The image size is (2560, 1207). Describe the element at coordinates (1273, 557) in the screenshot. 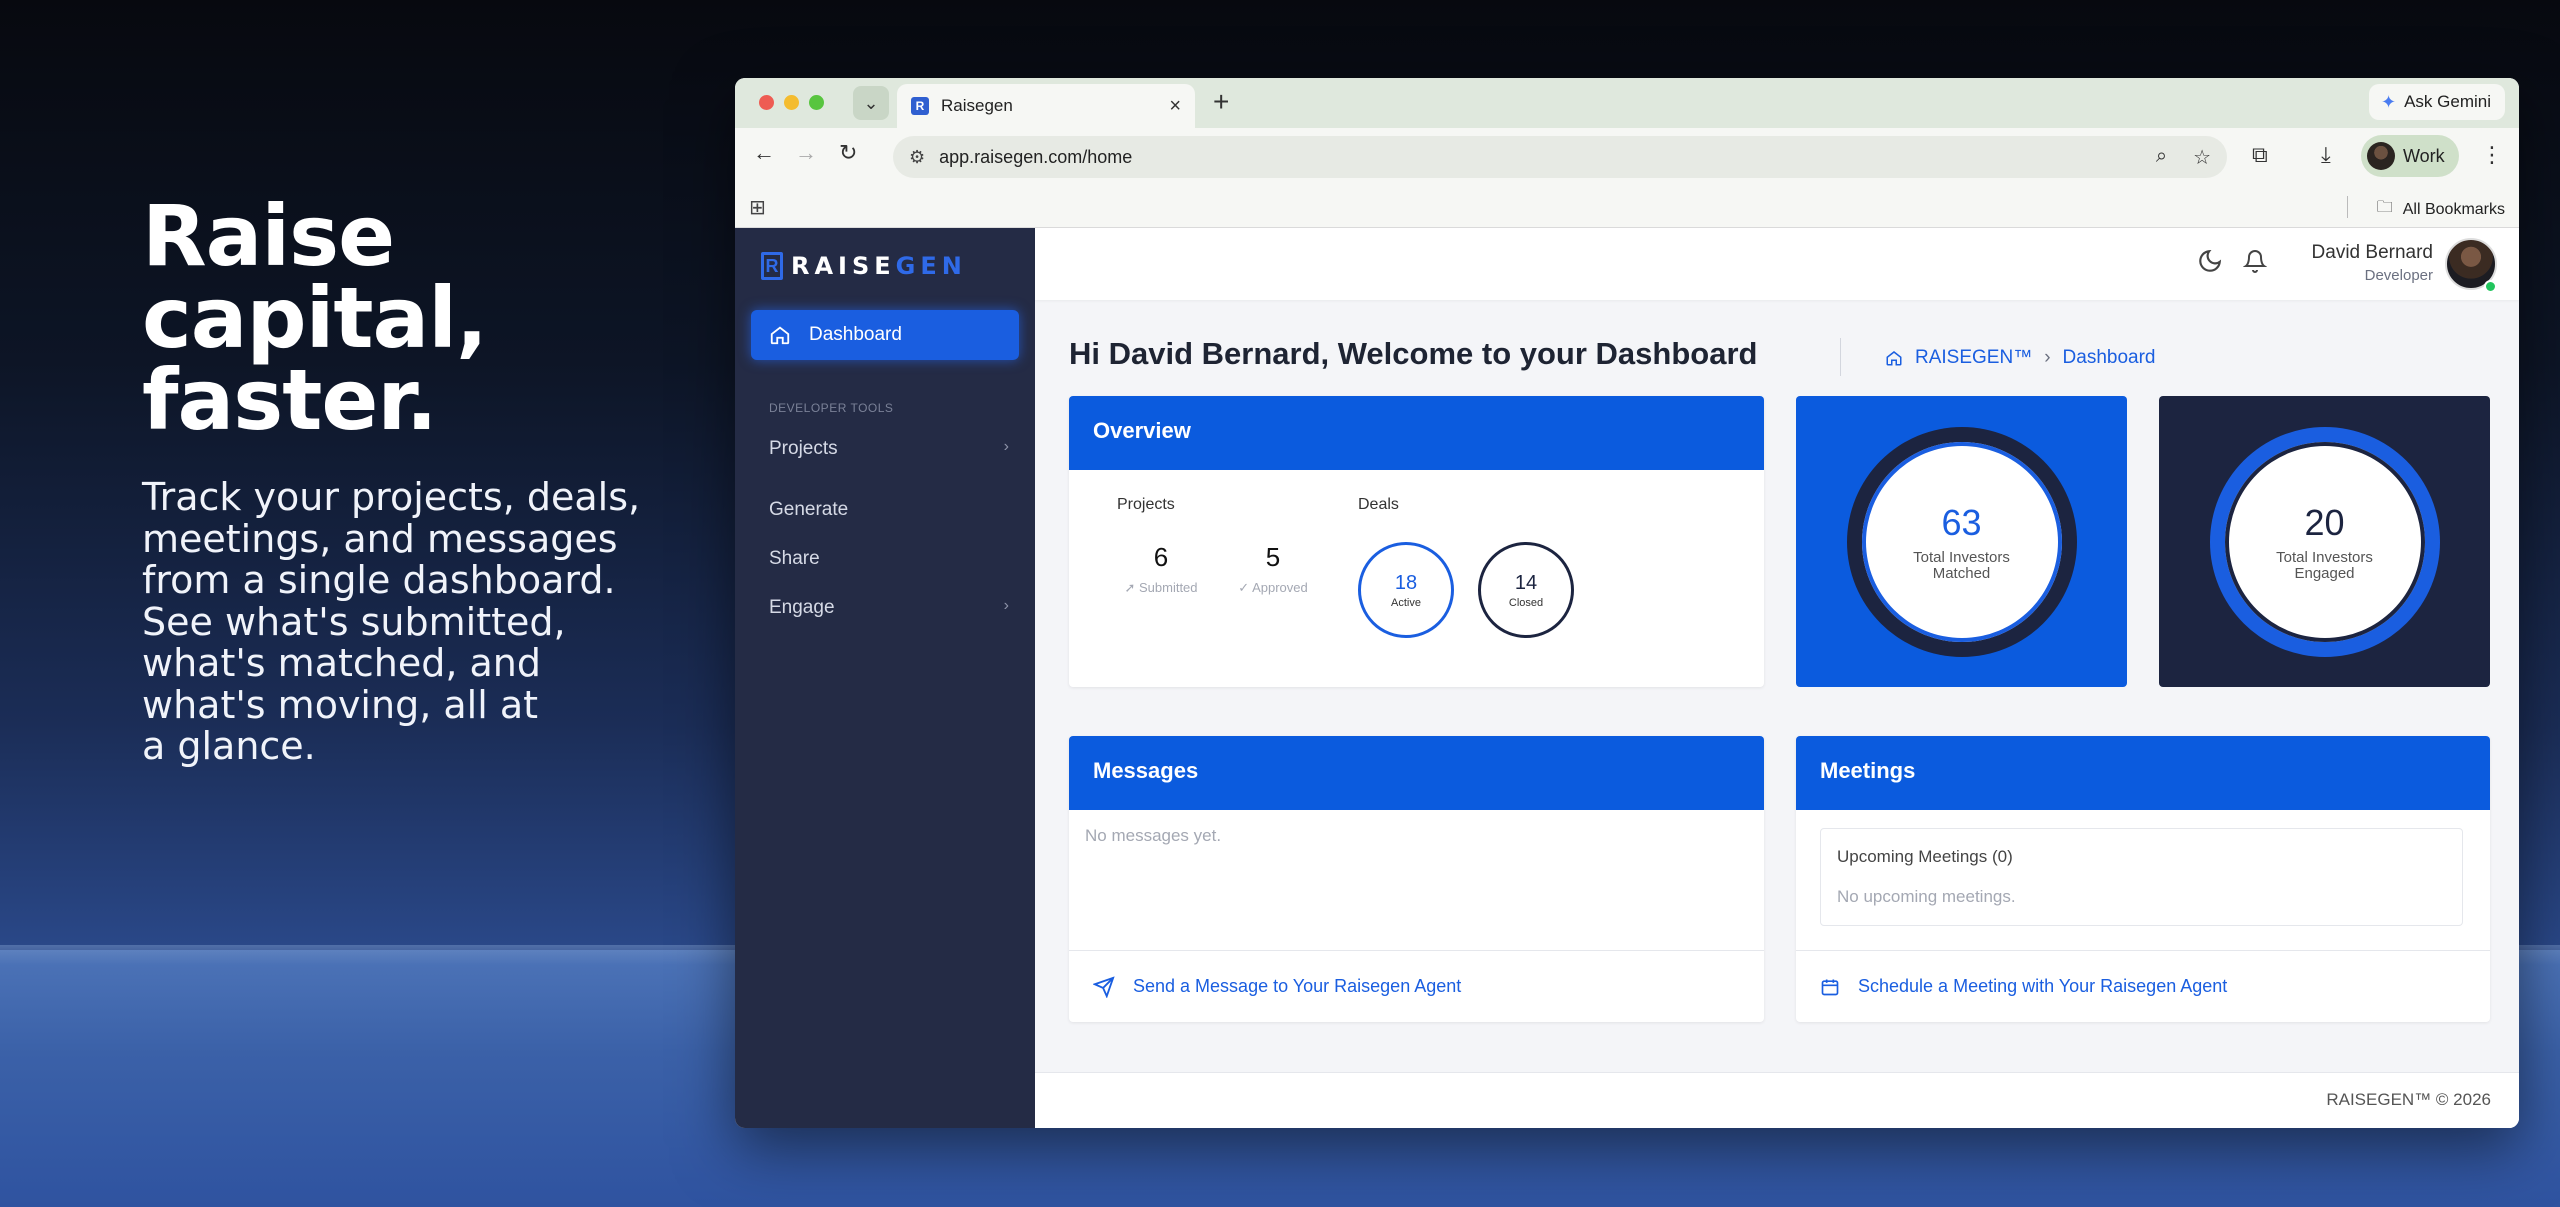

I see `approved-count: 5` at that location.